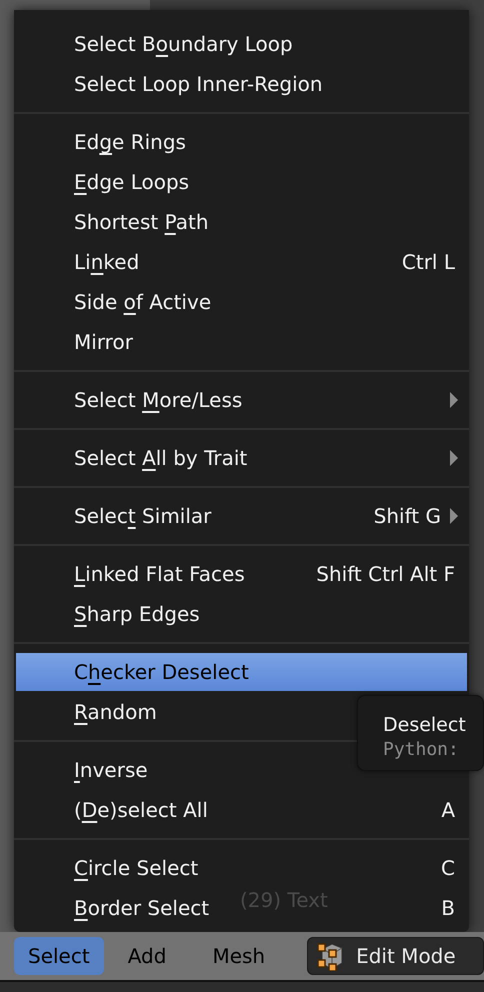  Describe the element at coordinates (111, 770) in the screenshot. I see `menu-item: Inverse` at that location.